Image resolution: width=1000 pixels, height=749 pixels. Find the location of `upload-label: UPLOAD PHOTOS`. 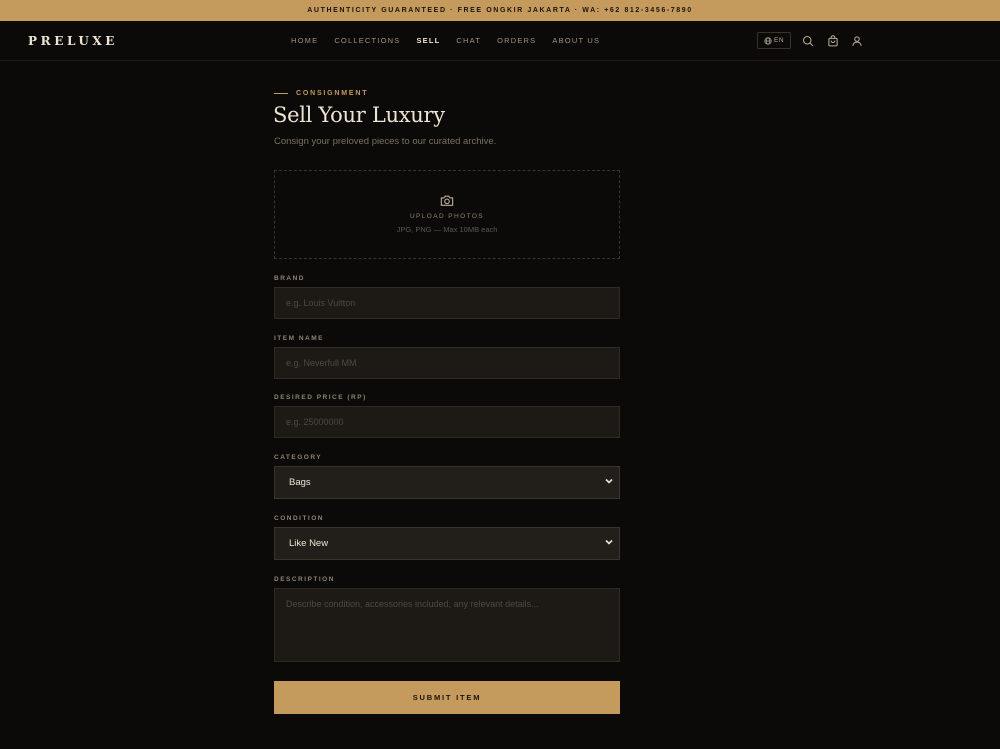

upload-label: UPLOAD PHOTOS is located at coordinates (447, 216).